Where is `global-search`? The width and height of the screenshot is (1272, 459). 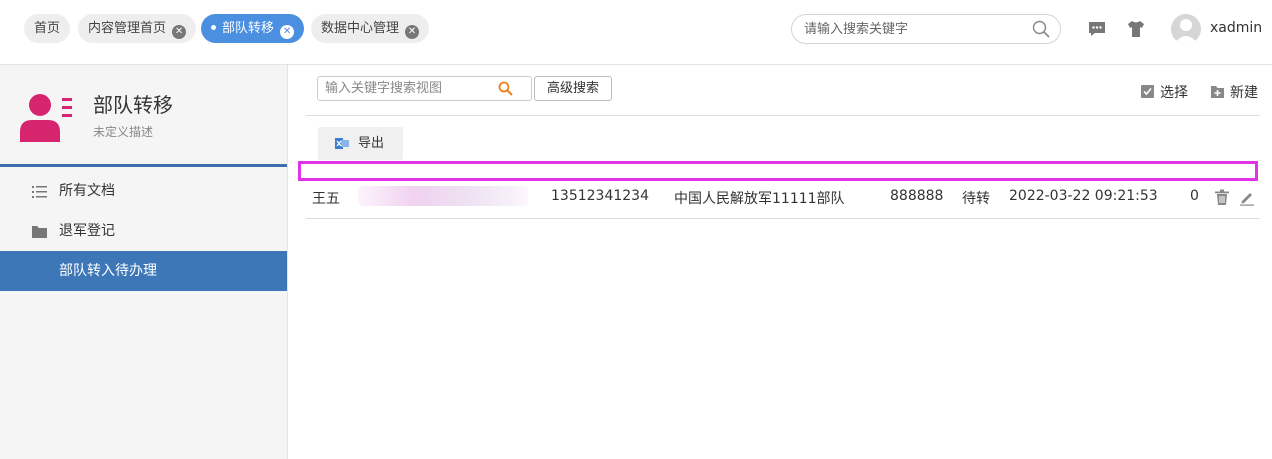
global-search is located at coordinates (926, 29).